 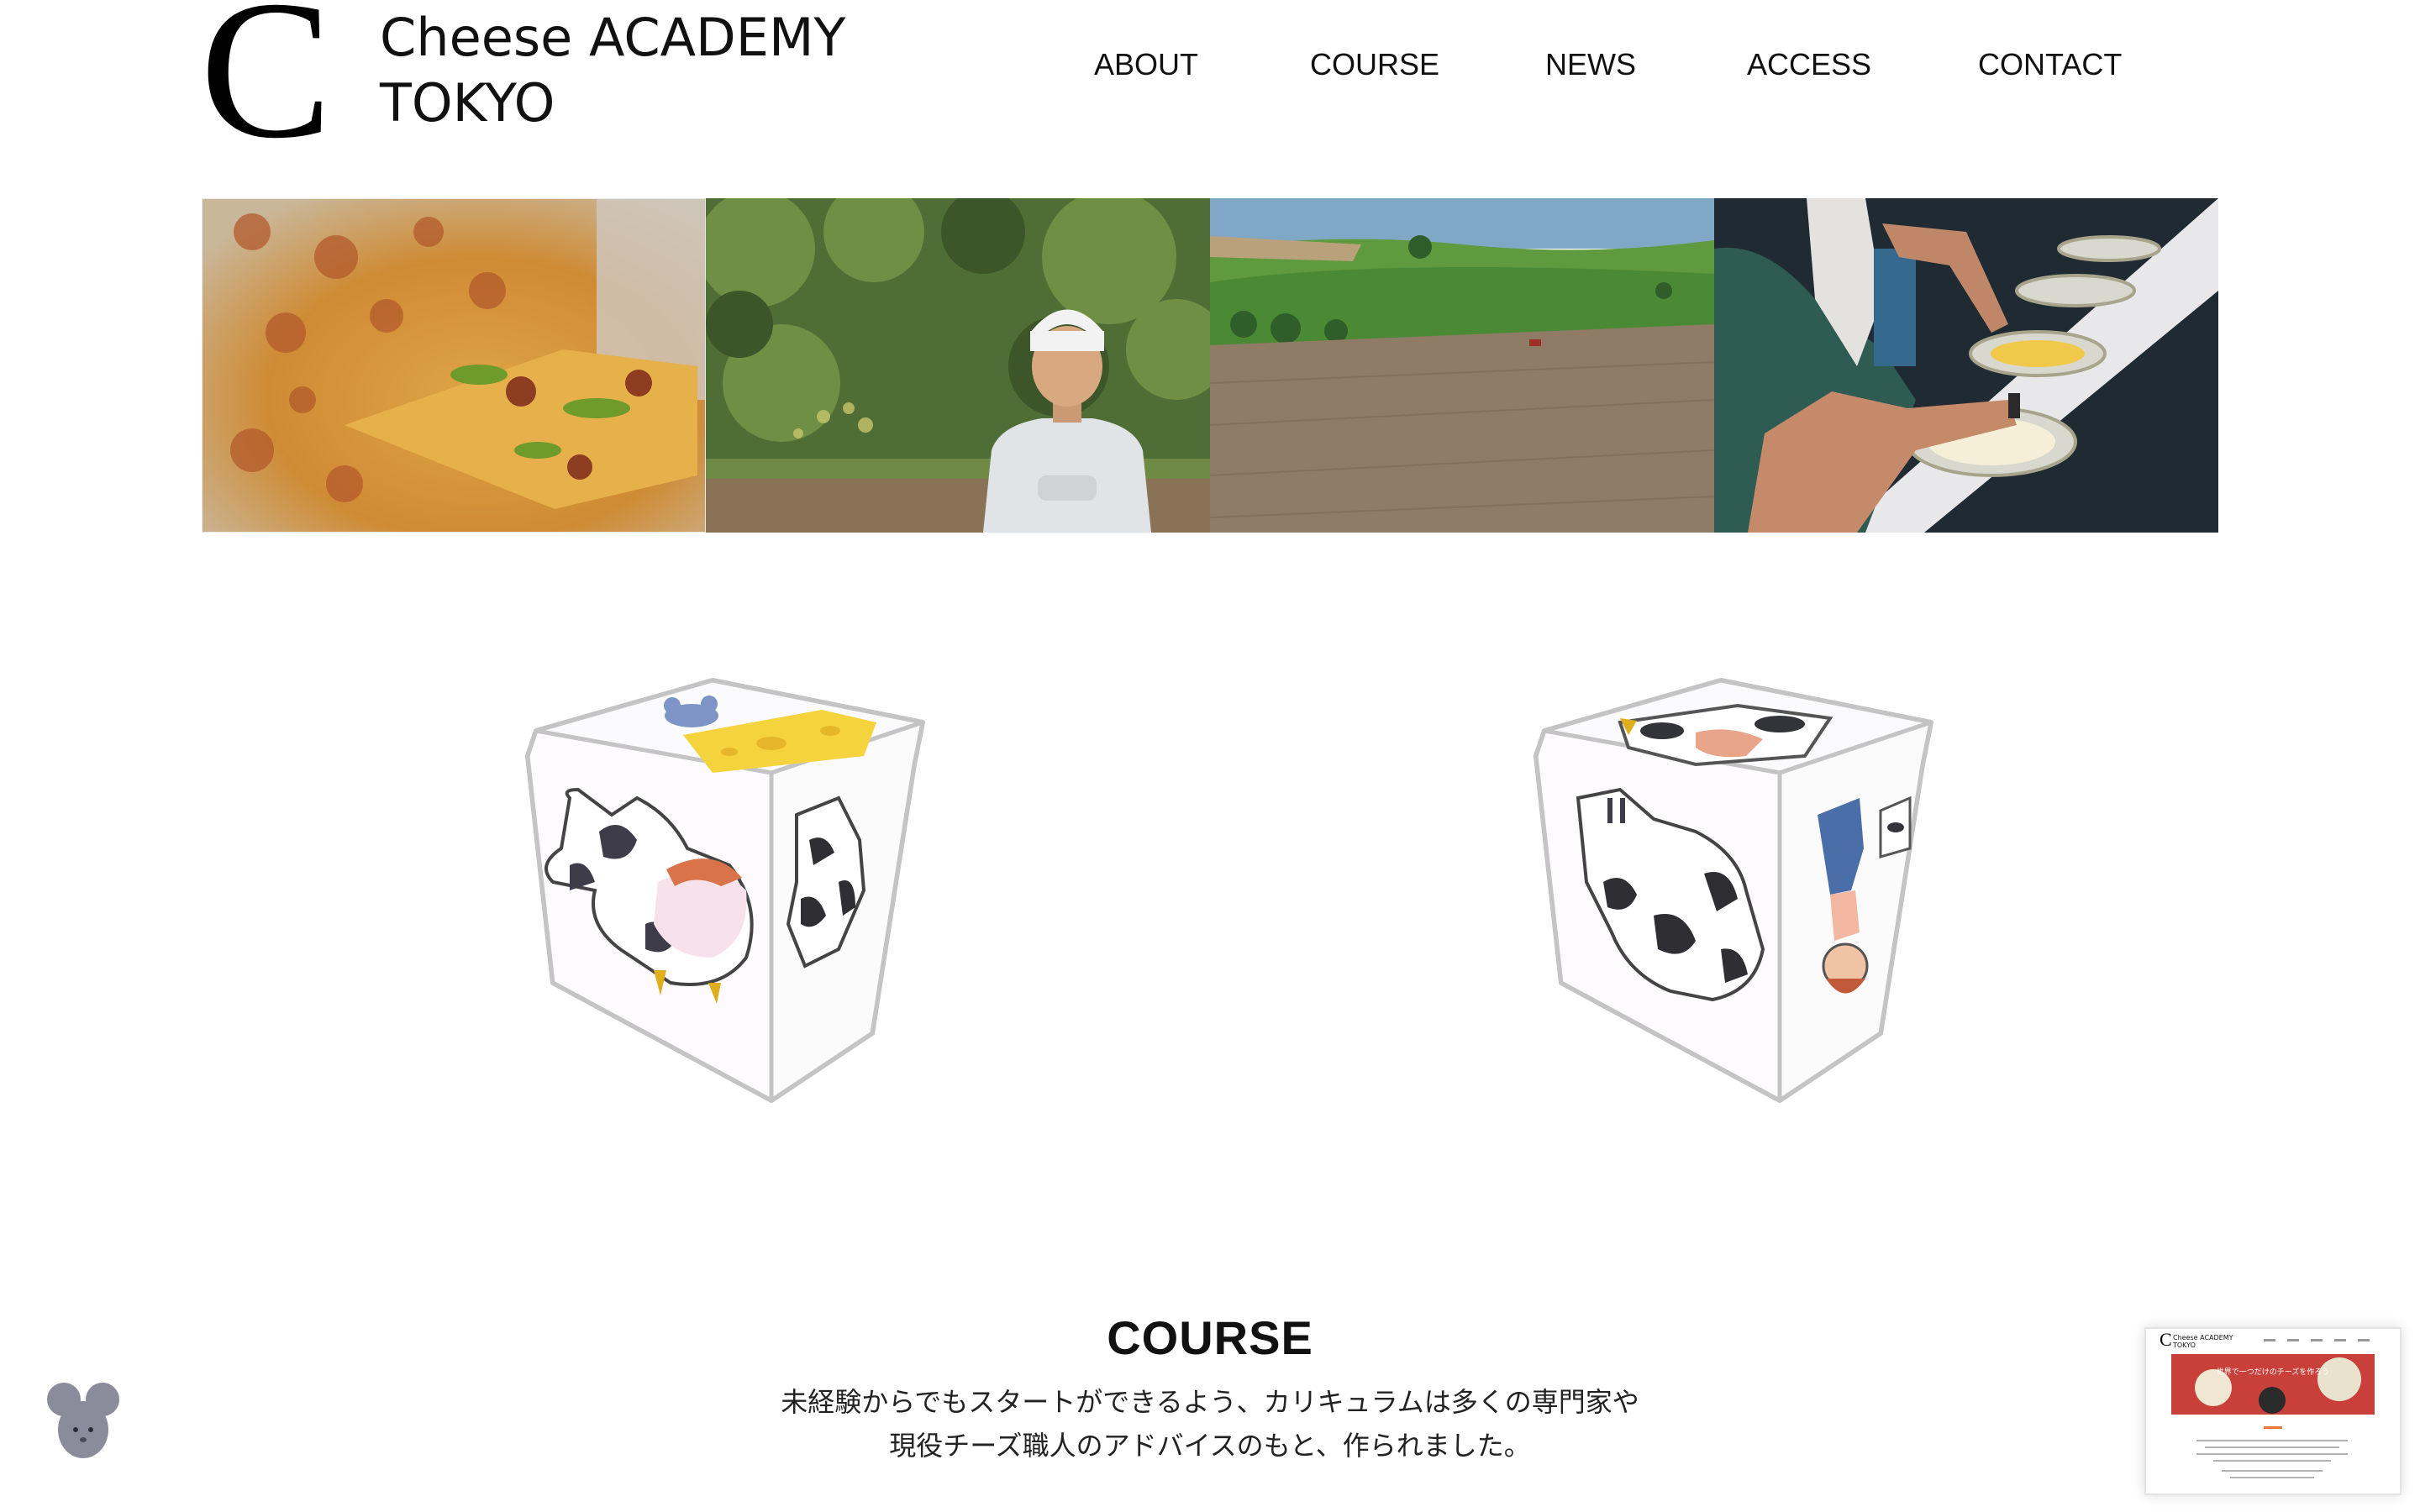 What do you see at coordinates (1462, 365) in the screenshot?
I see `farmland-photo` at bounding box center [1462, 365].